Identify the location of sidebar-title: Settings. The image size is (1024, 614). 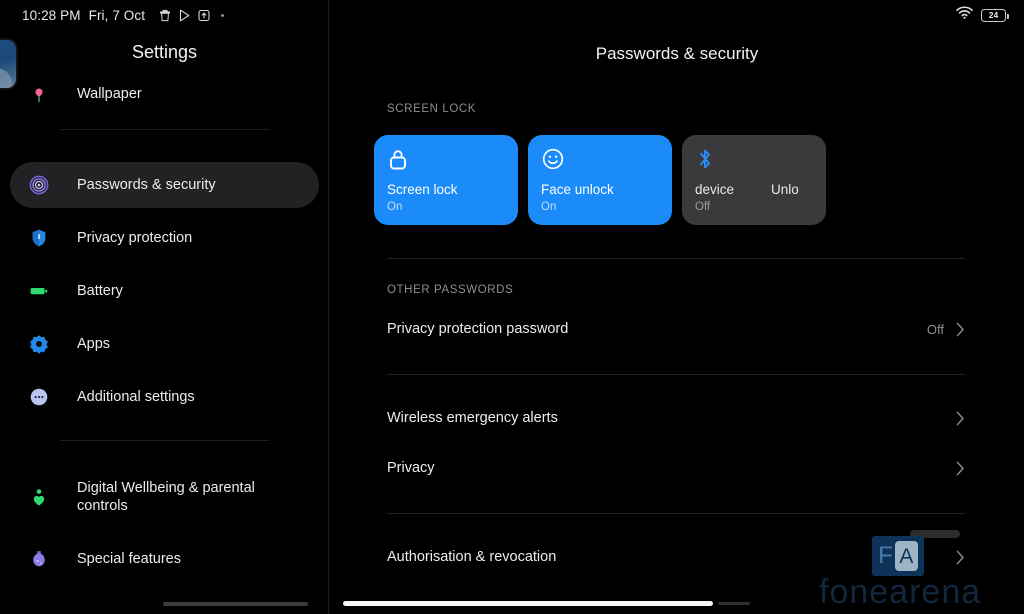
(164, 52).